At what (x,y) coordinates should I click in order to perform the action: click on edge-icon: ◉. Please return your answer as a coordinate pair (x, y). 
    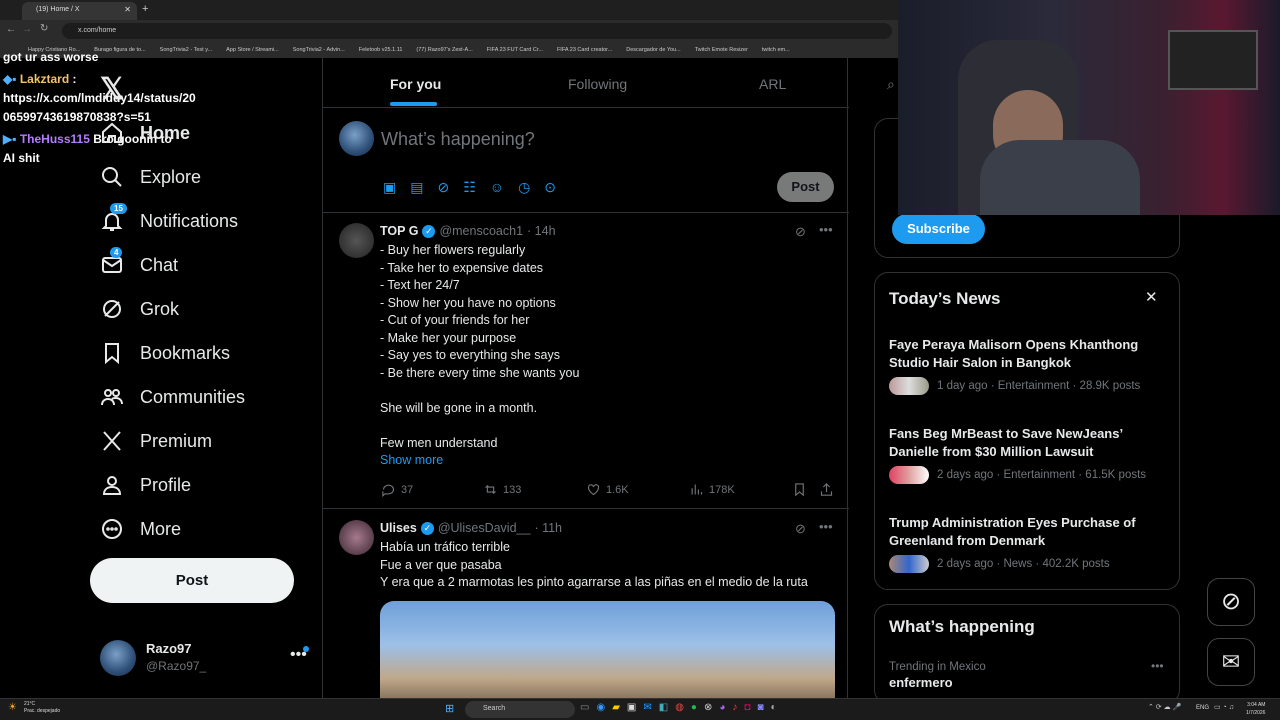
    Looking at the image, I should click on (600, 707).